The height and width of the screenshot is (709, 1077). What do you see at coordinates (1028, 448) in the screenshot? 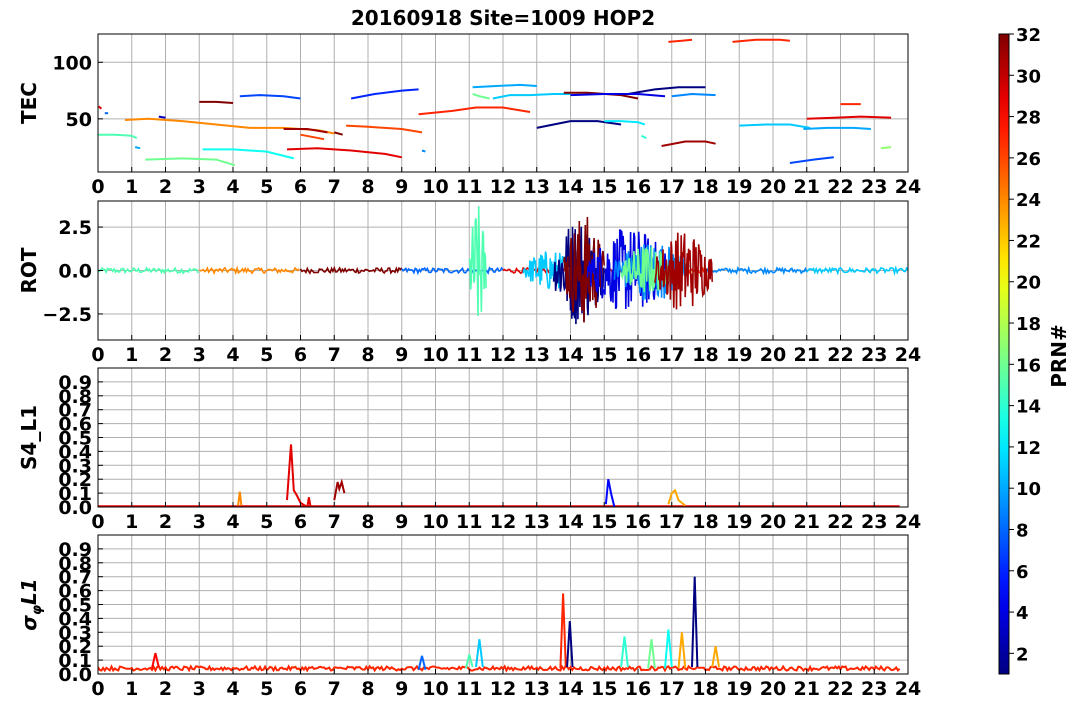
I see `colorbar-tick-label: 12` at bounding box center [1028, 448].